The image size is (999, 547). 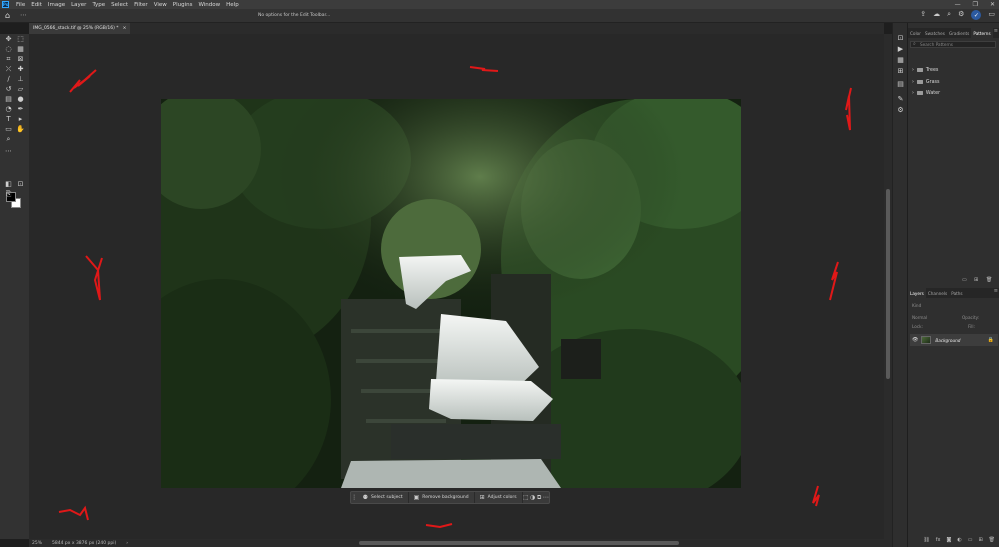 What do you see at coordinates (8, 129) in the screenshot?
I see `rectangle-tool-icon: ▭` at bounding box center [8, 129].